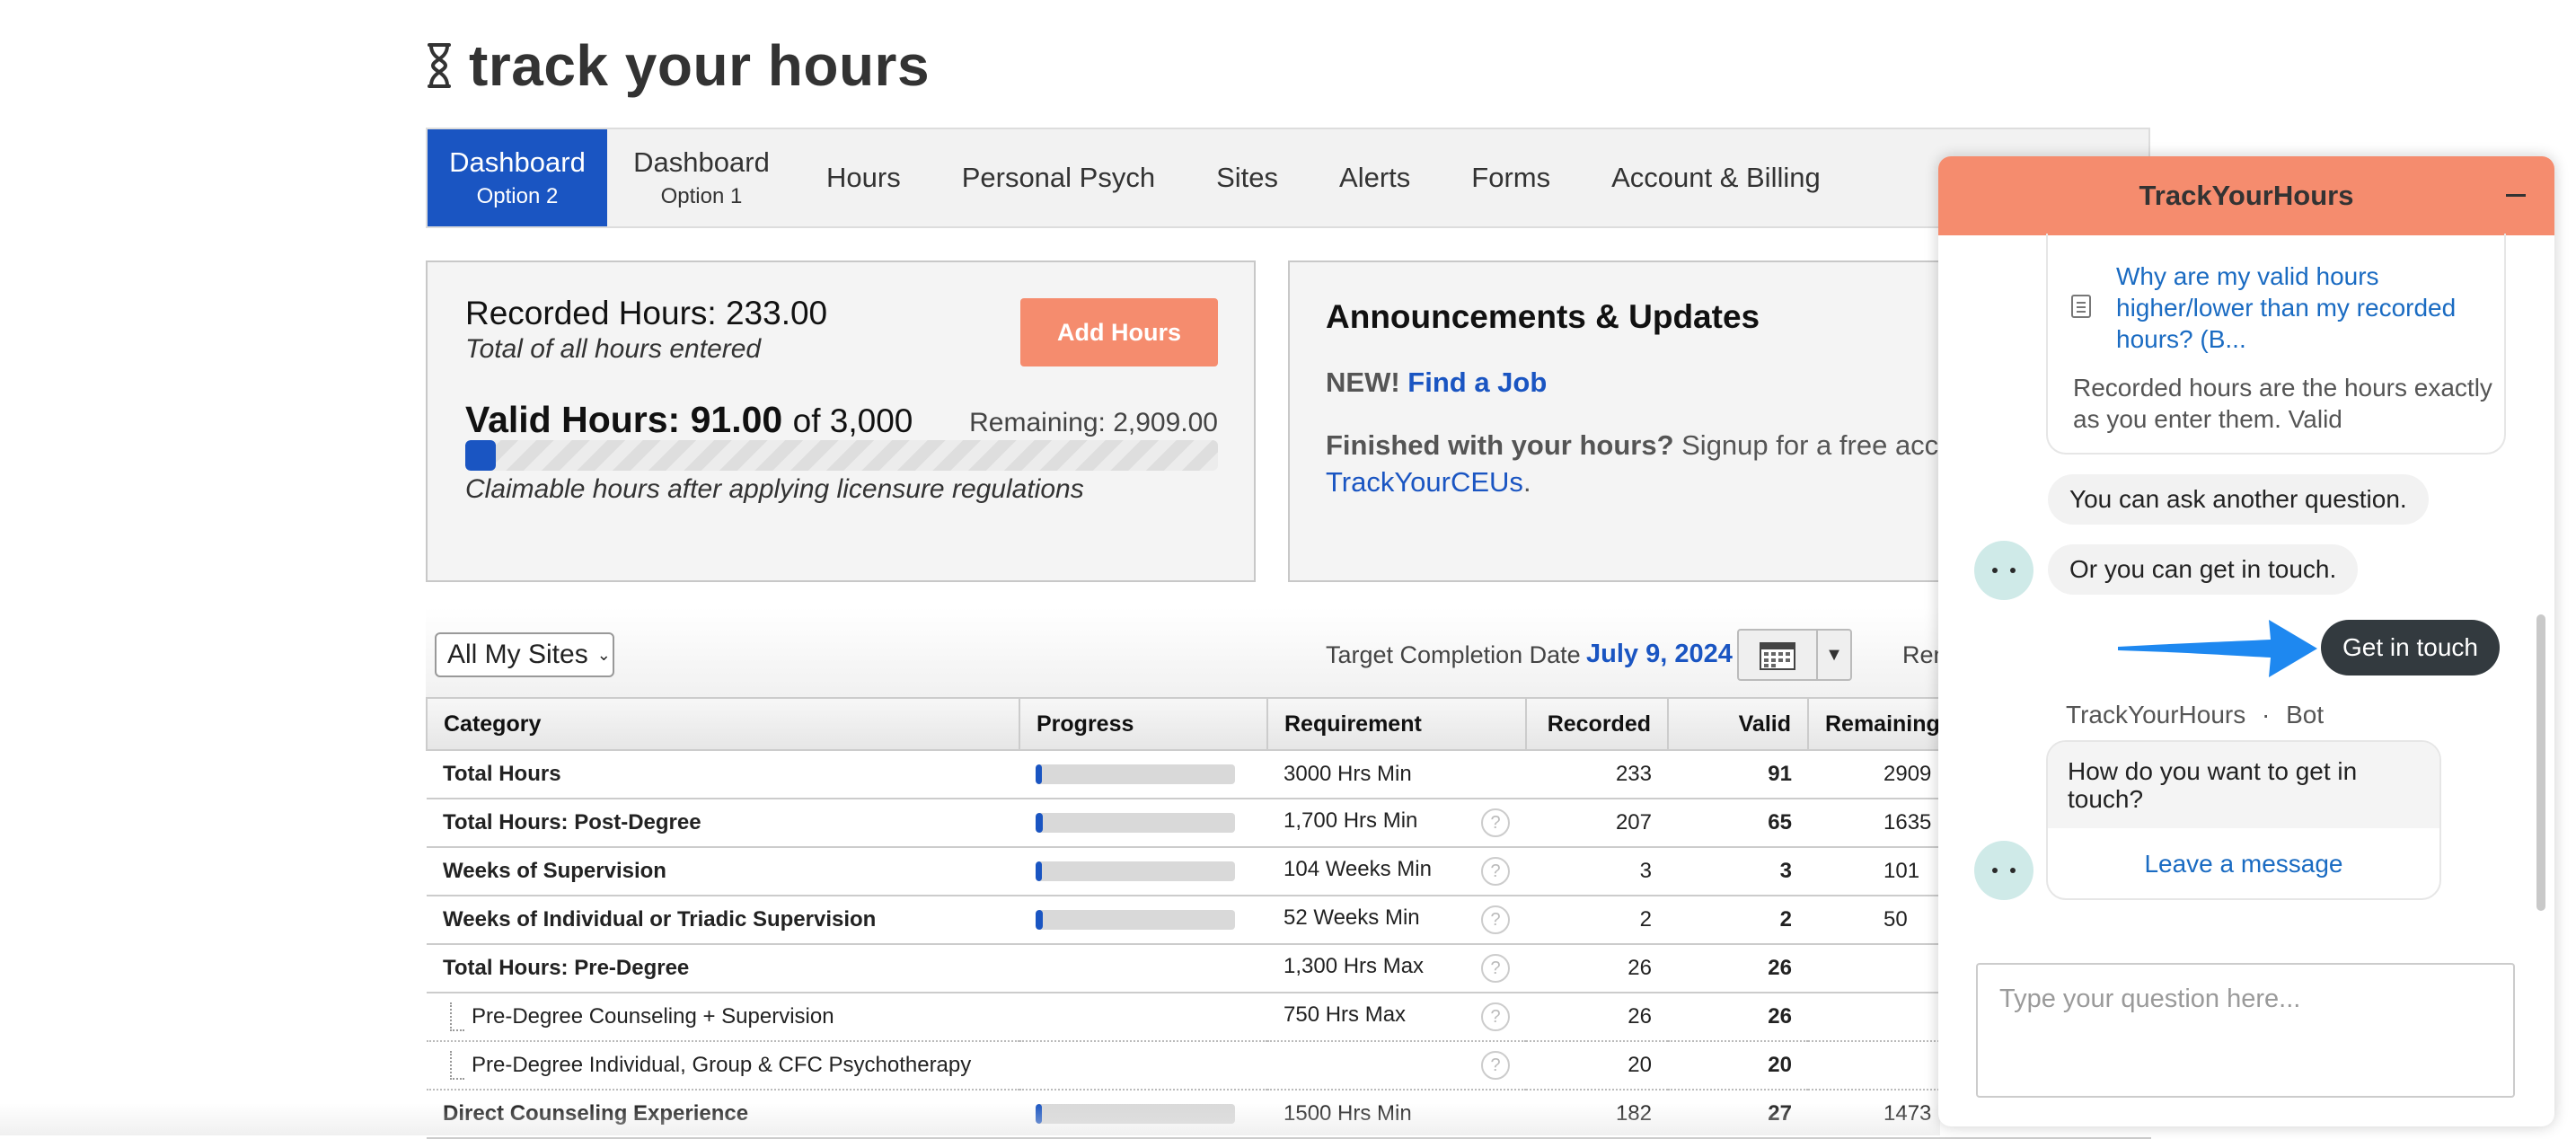 This screenshot has width=2576, height=1139. I want to click on cell-category: Total Hours, so click(723, 774).